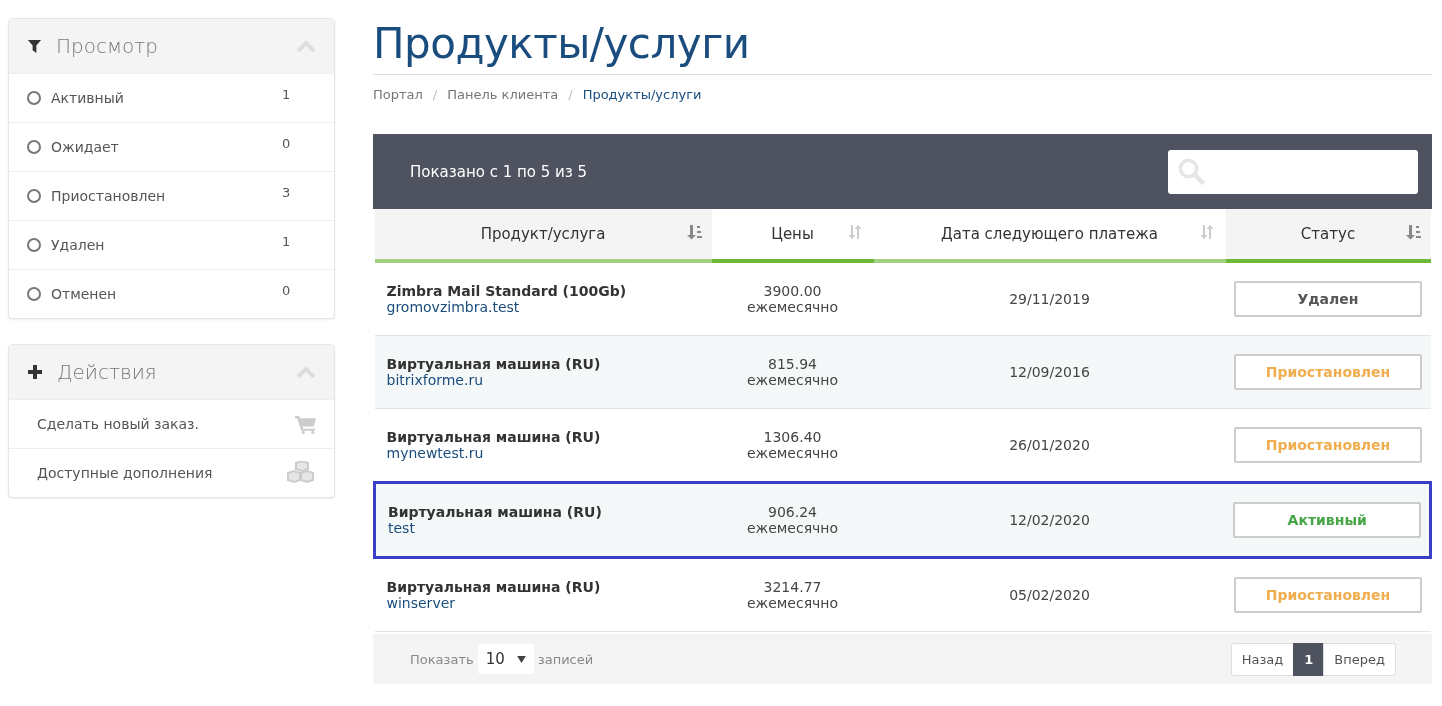 Image resolution: width=1442 pixels, height=706 pixels. What do you see at coordinates (548, 453) in the screenshot?
I see `domain-link: mynewtest.ru` at bounding box center [548, 453].